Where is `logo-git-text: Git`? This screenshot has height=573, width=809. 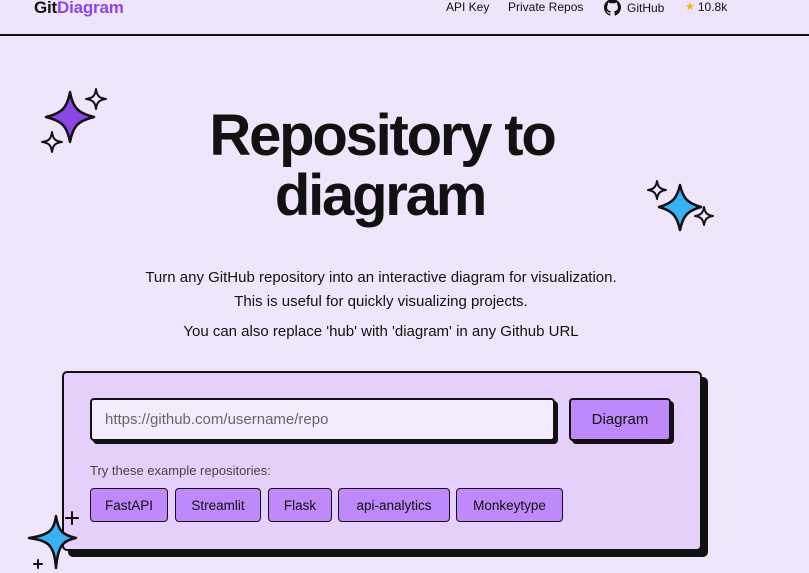 logo-git-text: Git is located at coordinates (46, 8).